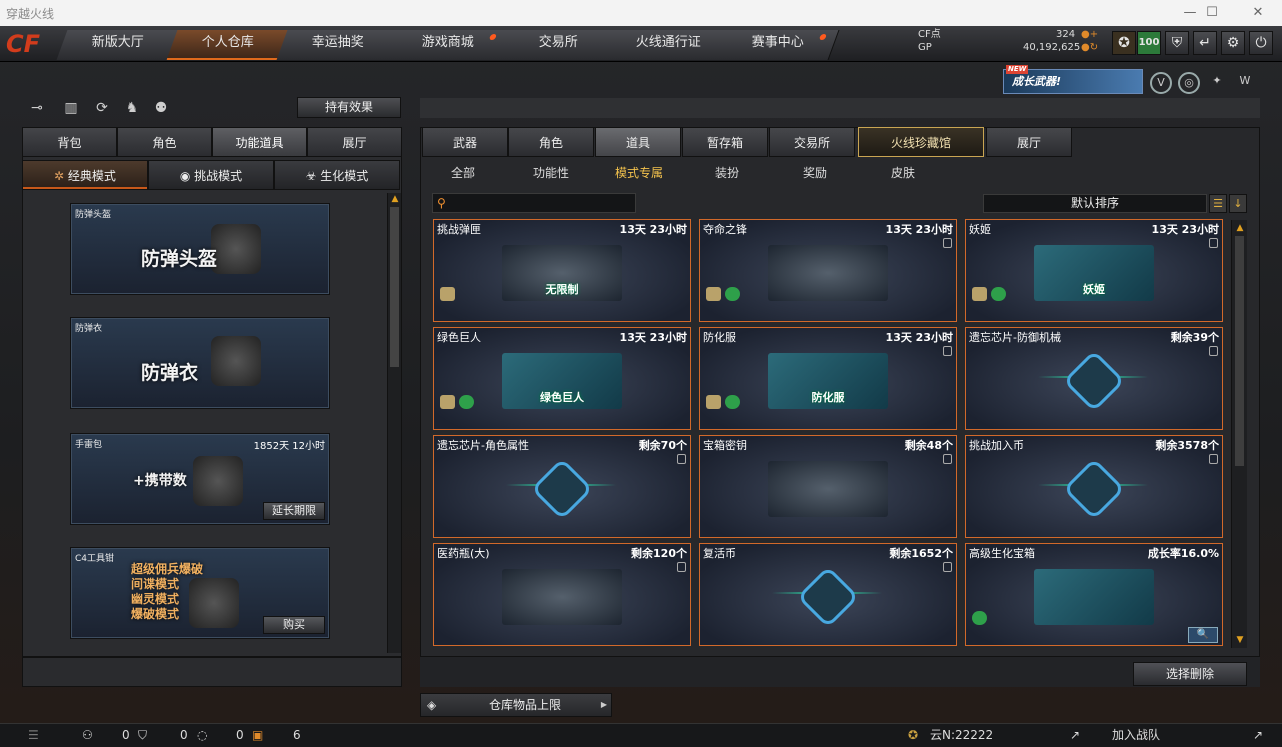  I want to click on capacity-bar: ◈ 仓库物品上限 ▶, so click(516, 705).